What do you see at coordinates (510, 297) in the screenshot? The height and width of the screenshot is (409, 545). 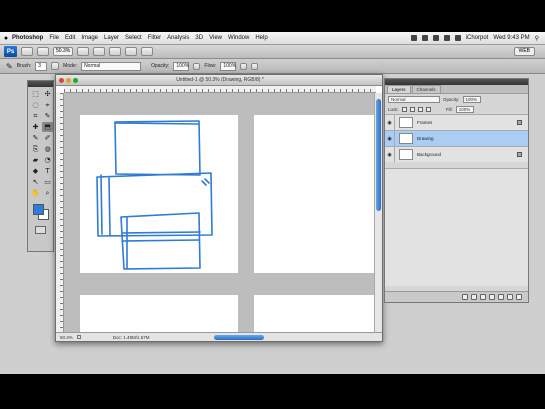 I see `new-layer-icon` at bounding box center [510, 297].